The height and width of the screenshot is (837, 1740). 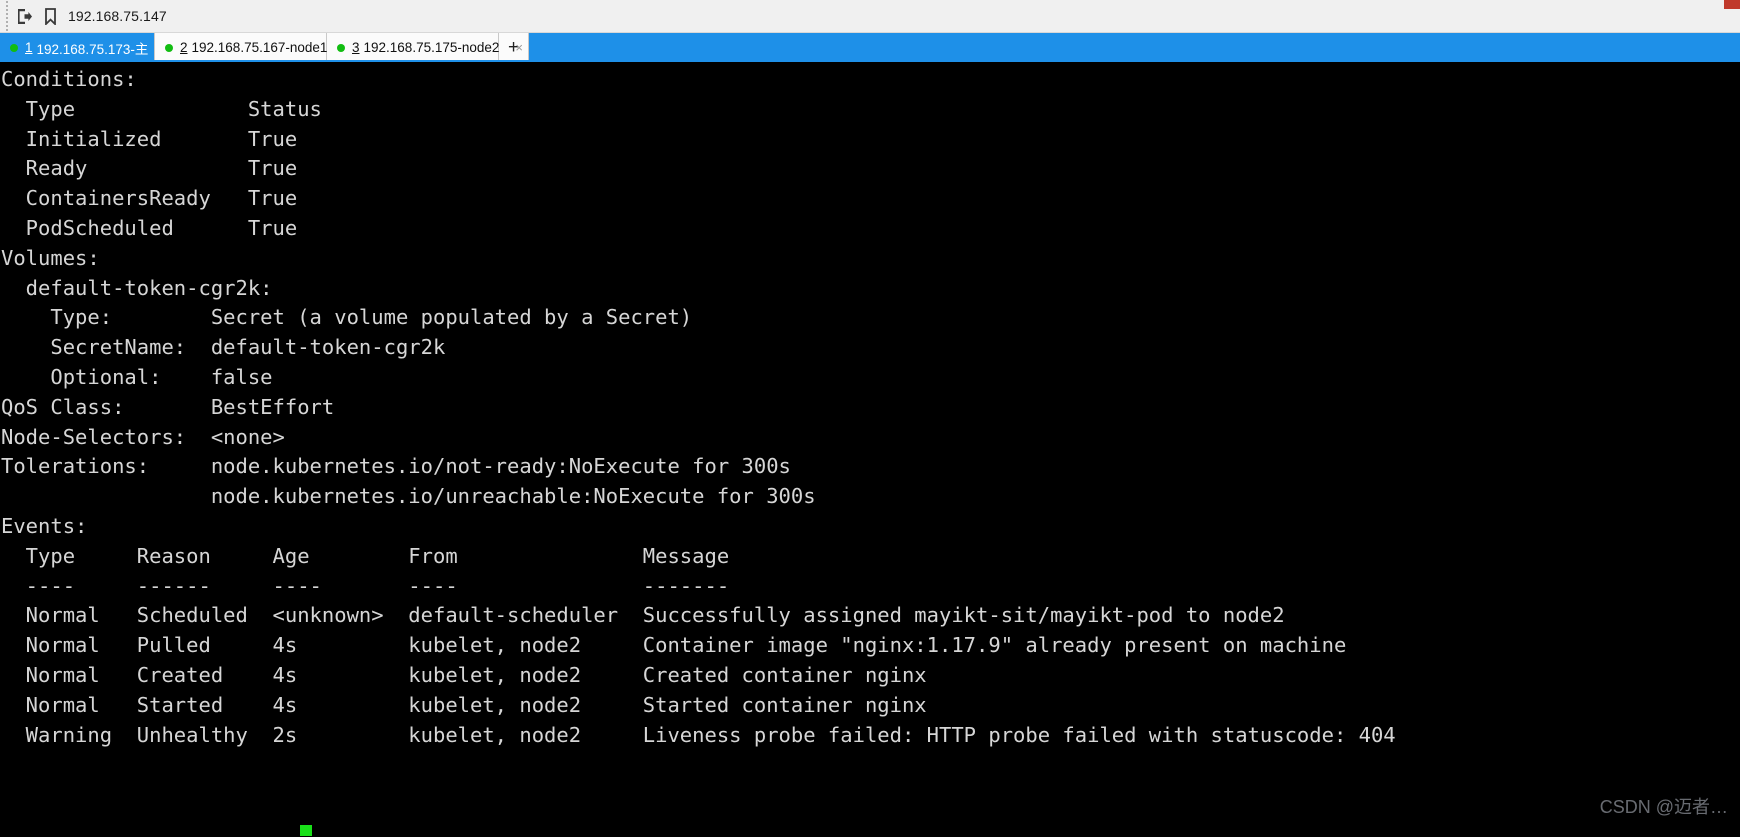 What do you see at coordinates (161, 108) in the screenshot?
I see `terminal-line: Type Status` at bounding box center [161, 108].